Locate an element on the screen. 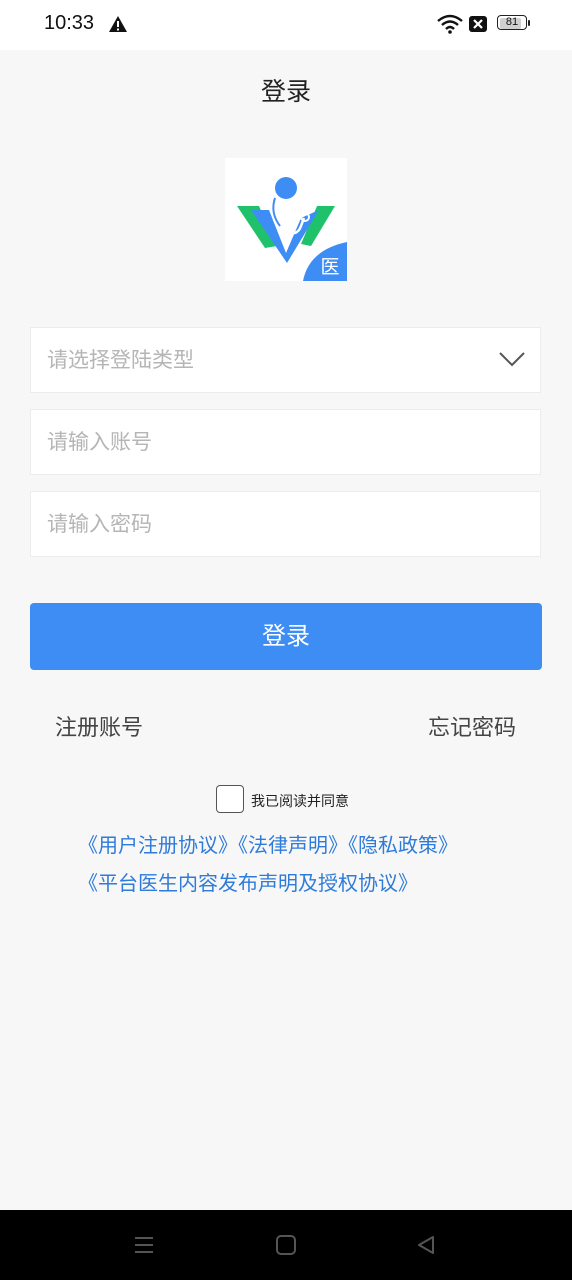  legal-statement-link: 《法律声明》 is located at coordinates (293, 845).